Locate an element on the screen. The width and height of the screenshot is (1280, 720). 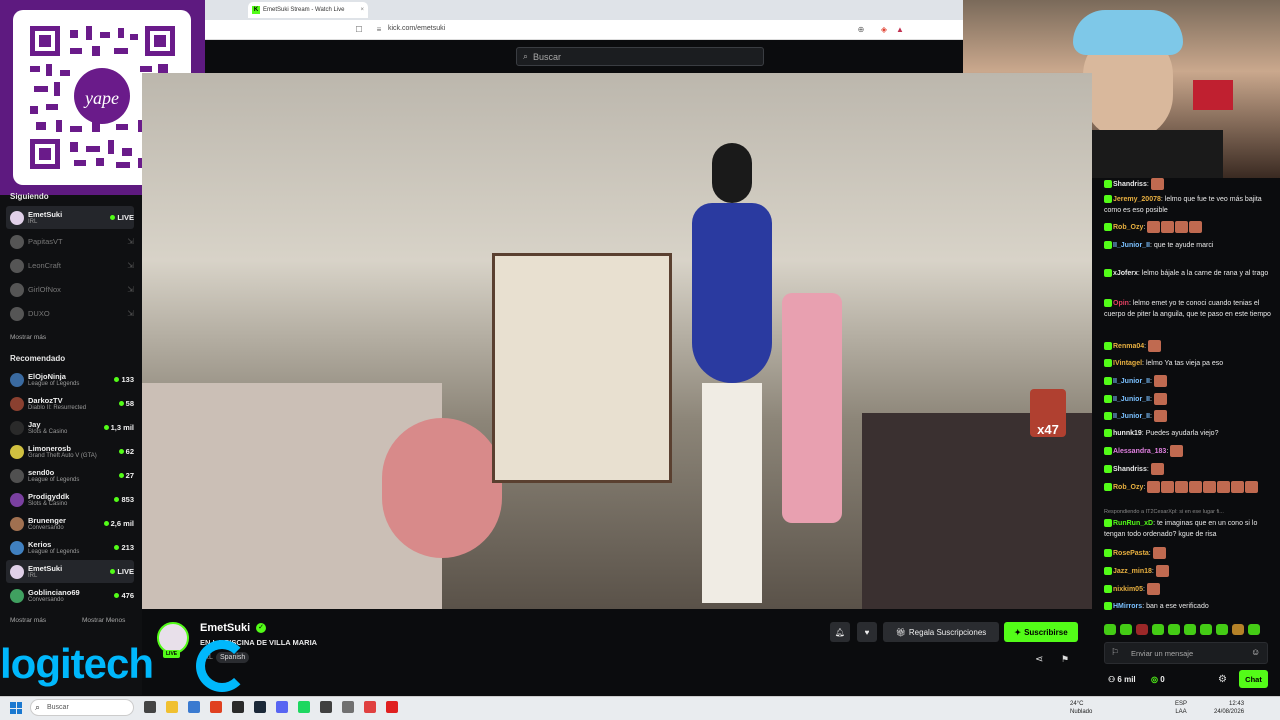
notification-bell-button: 🔔︎ is located at coordinates (840, 632).